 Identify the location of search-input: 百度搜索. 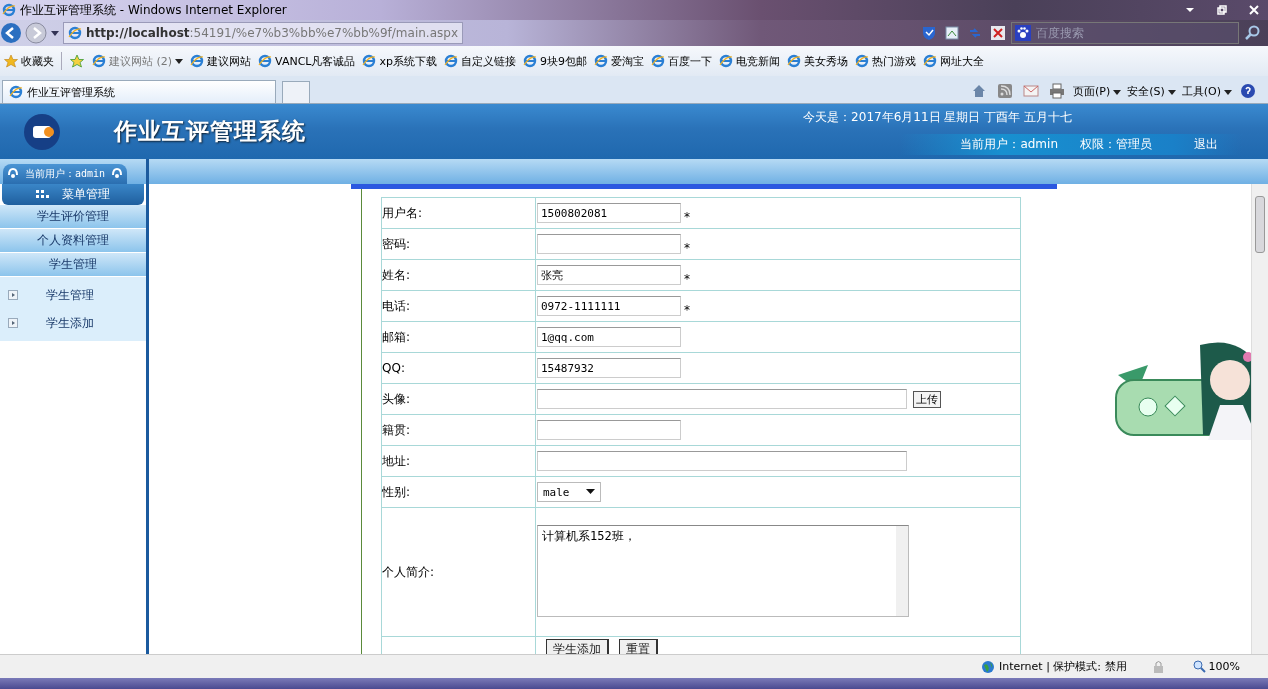
(1126, 33).